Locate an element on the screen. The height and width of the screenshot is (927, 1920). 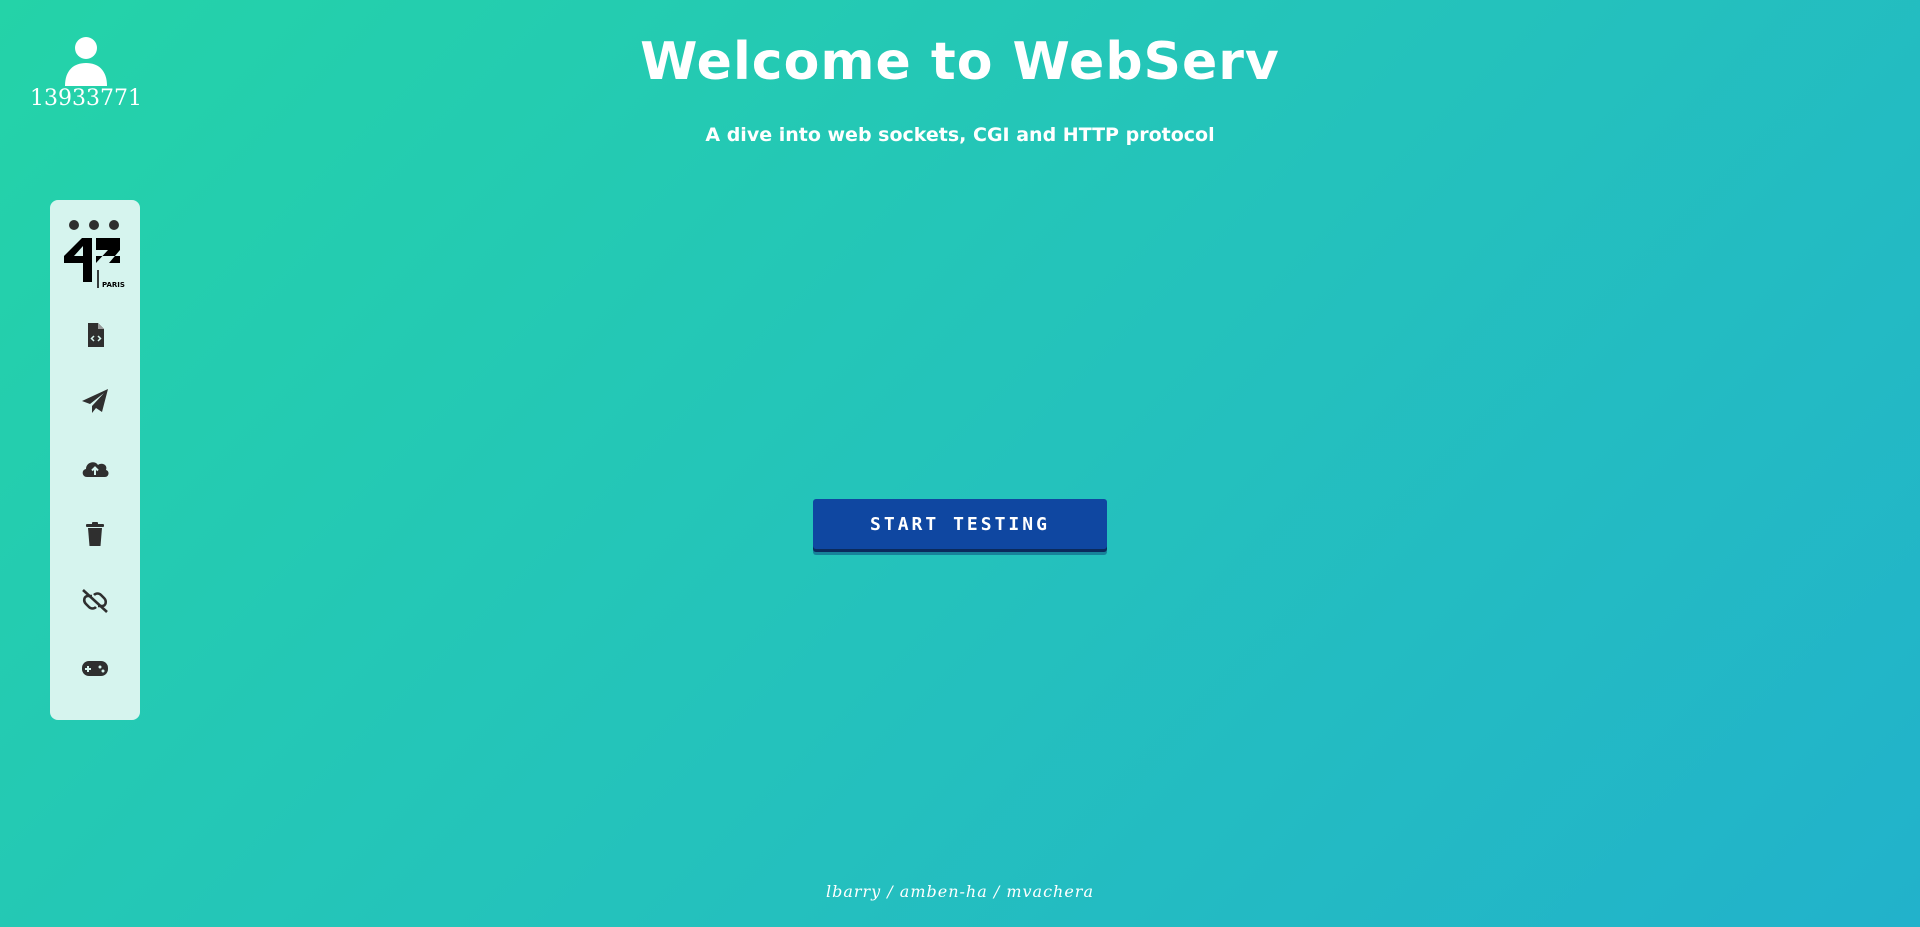
file-code-icon is located at coordinates (96, 335).